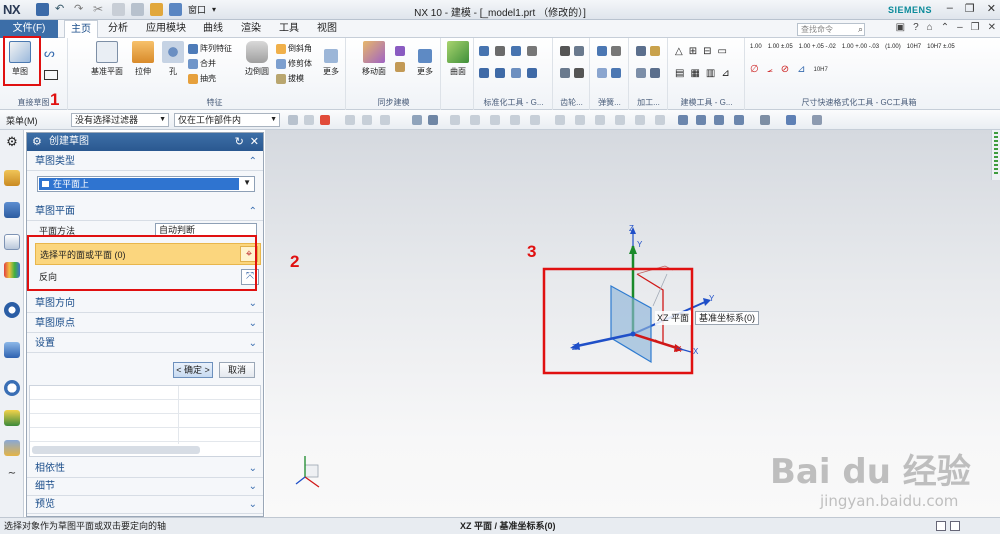 The width and height of the screenshot is (1000, 534). What do you see at coordinates (145, 344) in the screenshot?
I see `settings-section: 设置 ⌄` at bounding box center [145, 344].